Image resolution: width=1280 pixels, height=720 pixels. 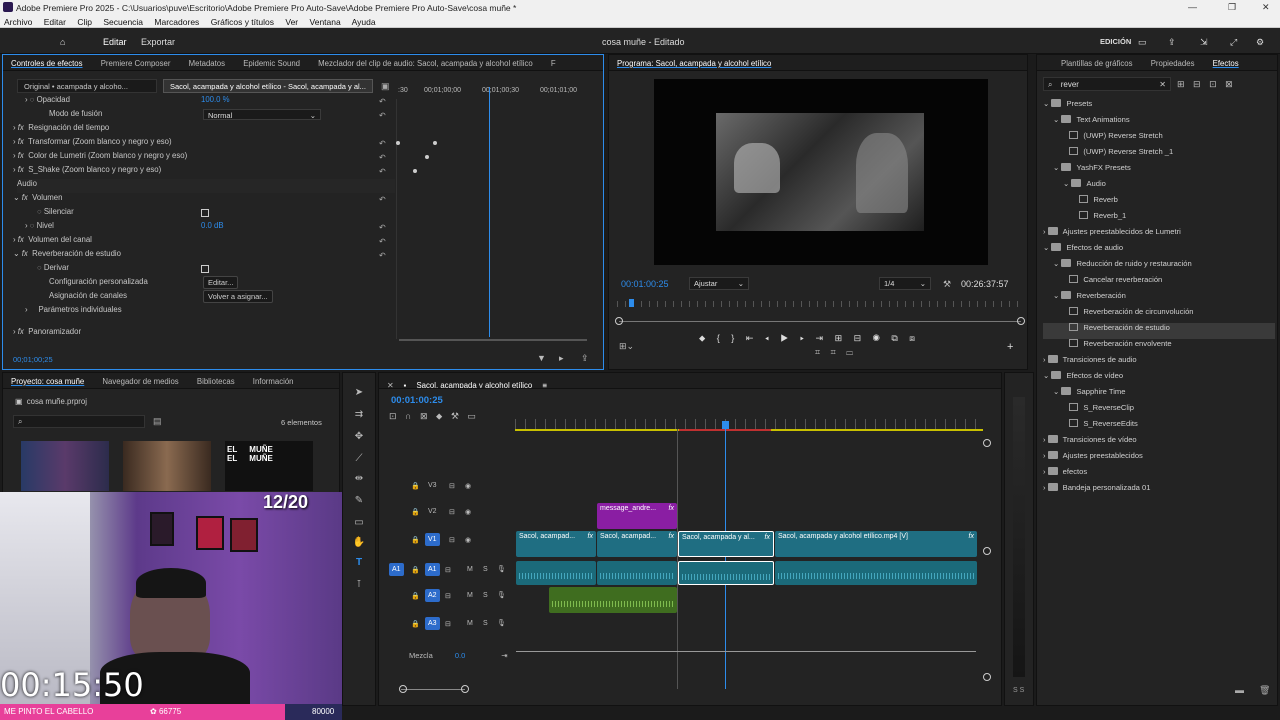 I want to click on bypass-checkbox, so click(x=205, y=269).